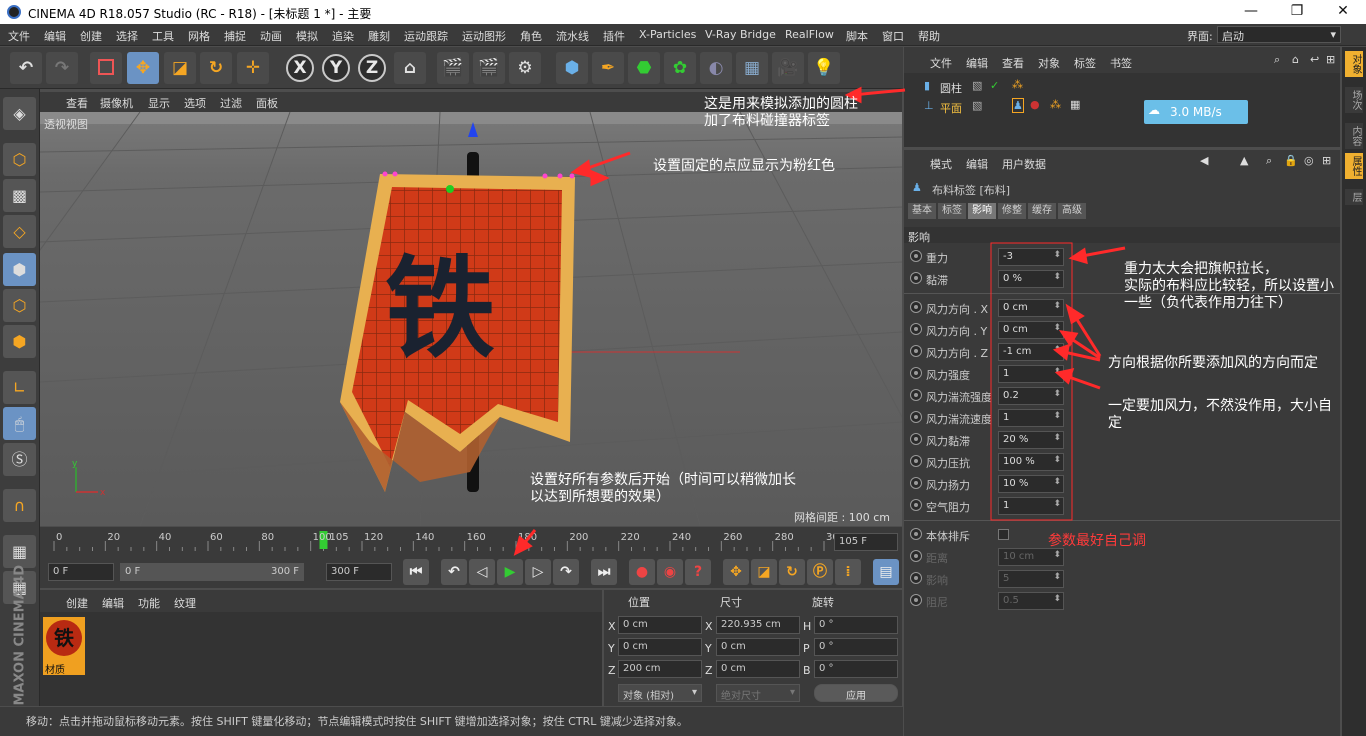  I want to click on previous-key-icon: ↶, so click(454, 572).